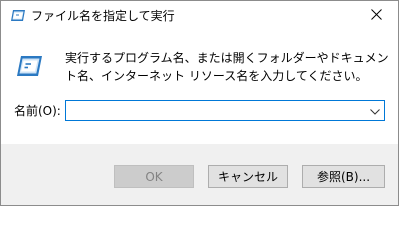  What do you see at coordinates (29, 66) in the screenshot?
I see `run-dialog-icon` at bounding box center [29, 66].